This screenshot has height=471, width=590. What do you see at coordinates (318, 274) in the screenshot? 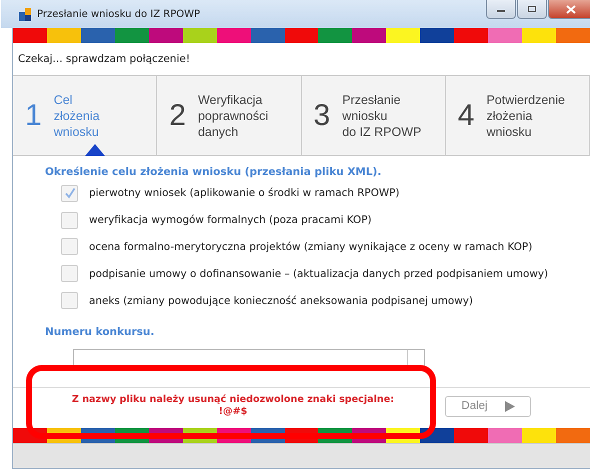
I see `option-label: podpisanie umowy o dofinansowanie – (aktualizacja danych przed podpisaniem umowy)` at bounding box center [318, 274].